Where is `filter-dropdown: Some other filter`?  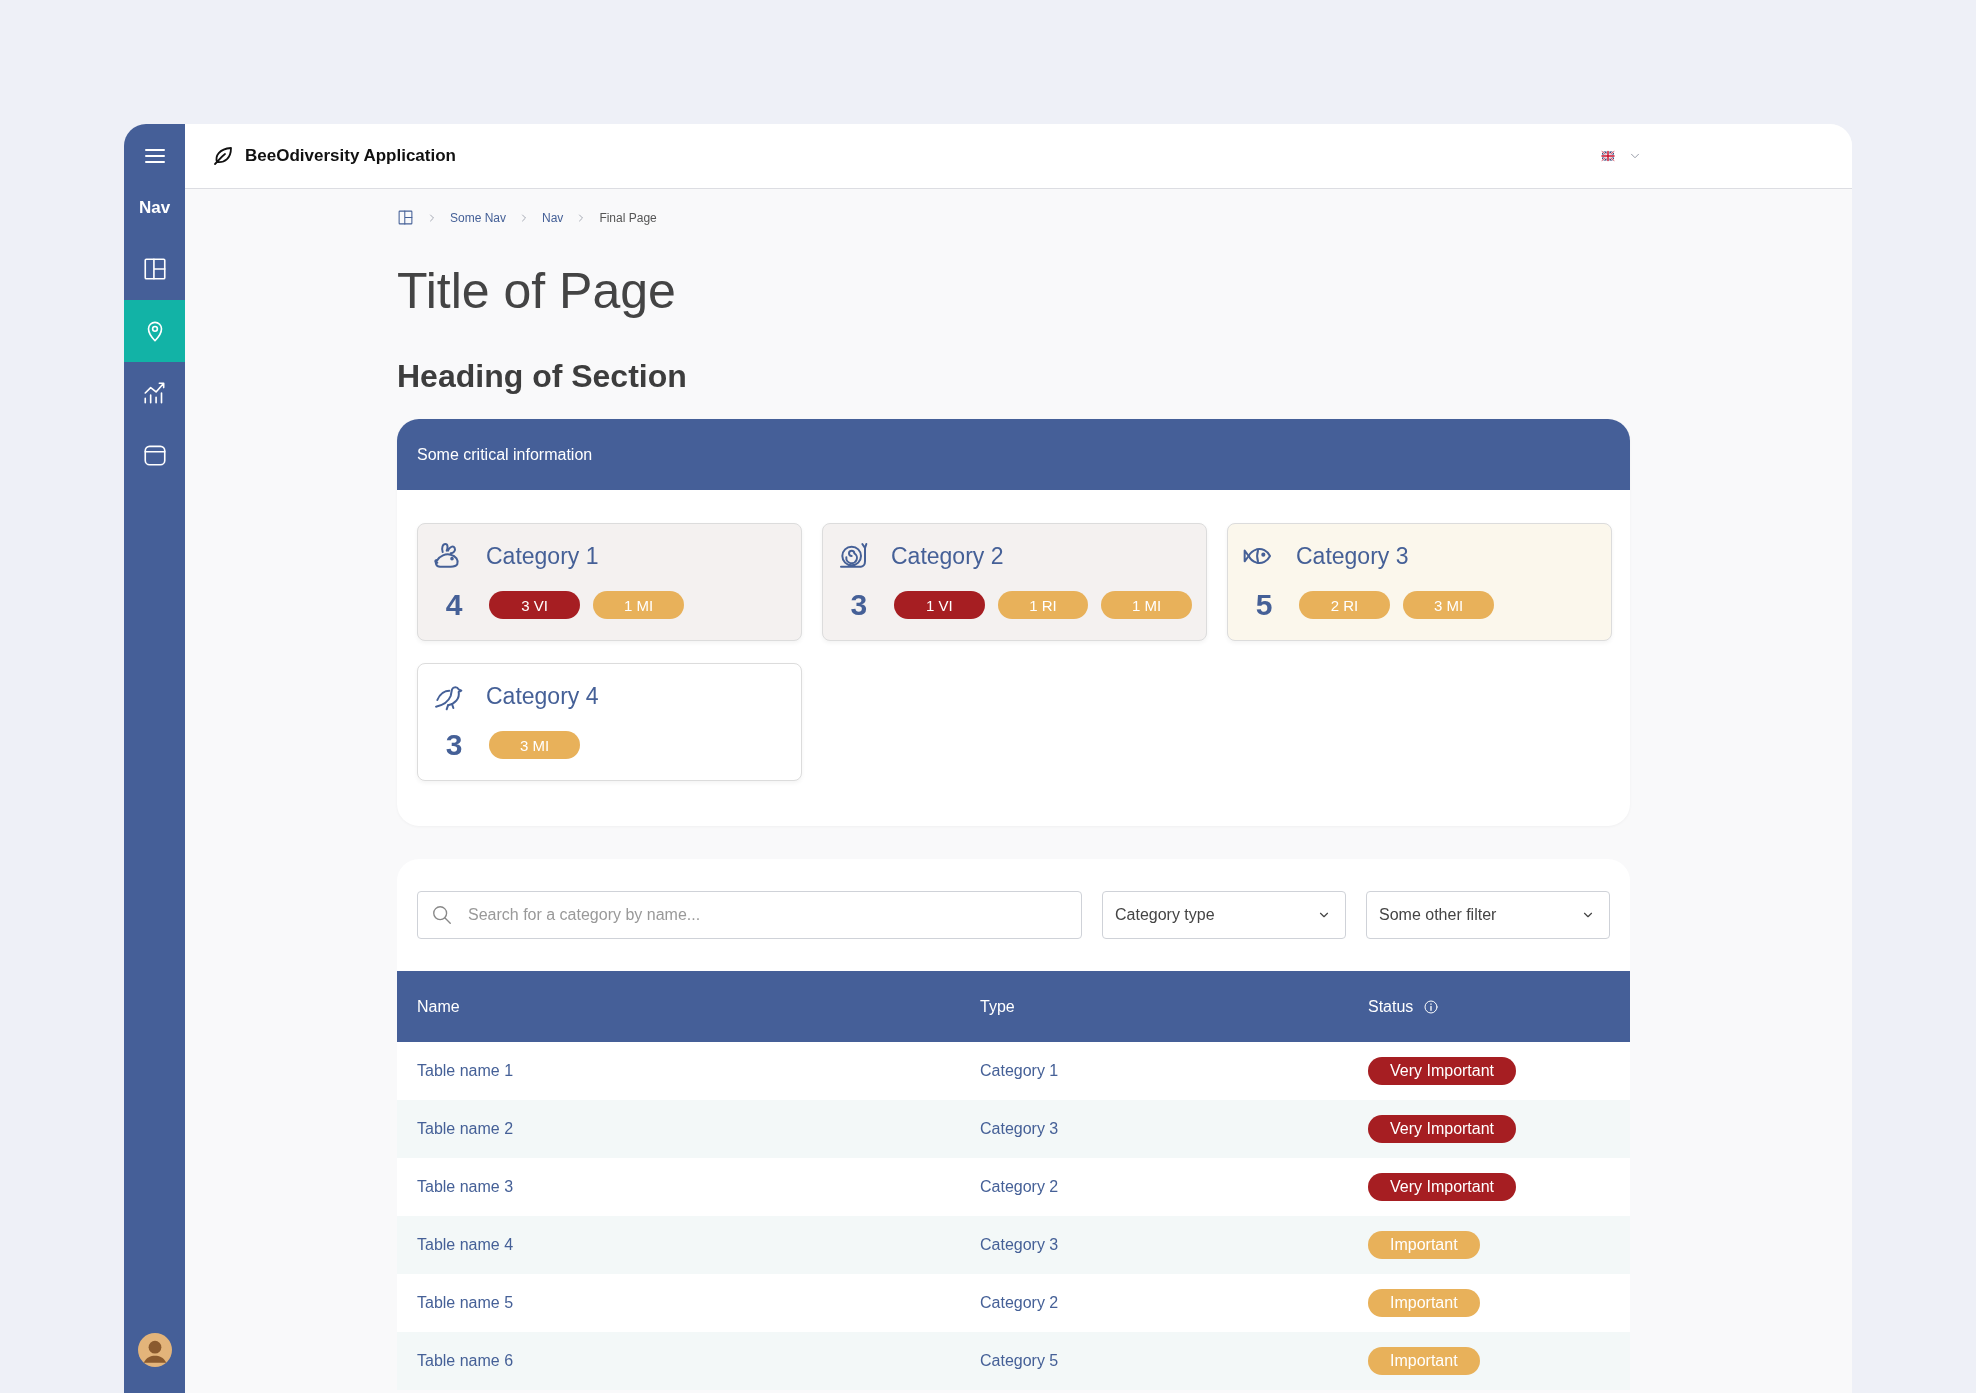
filter-dropdown: Some other filter is located at coordinates (1488, 915).